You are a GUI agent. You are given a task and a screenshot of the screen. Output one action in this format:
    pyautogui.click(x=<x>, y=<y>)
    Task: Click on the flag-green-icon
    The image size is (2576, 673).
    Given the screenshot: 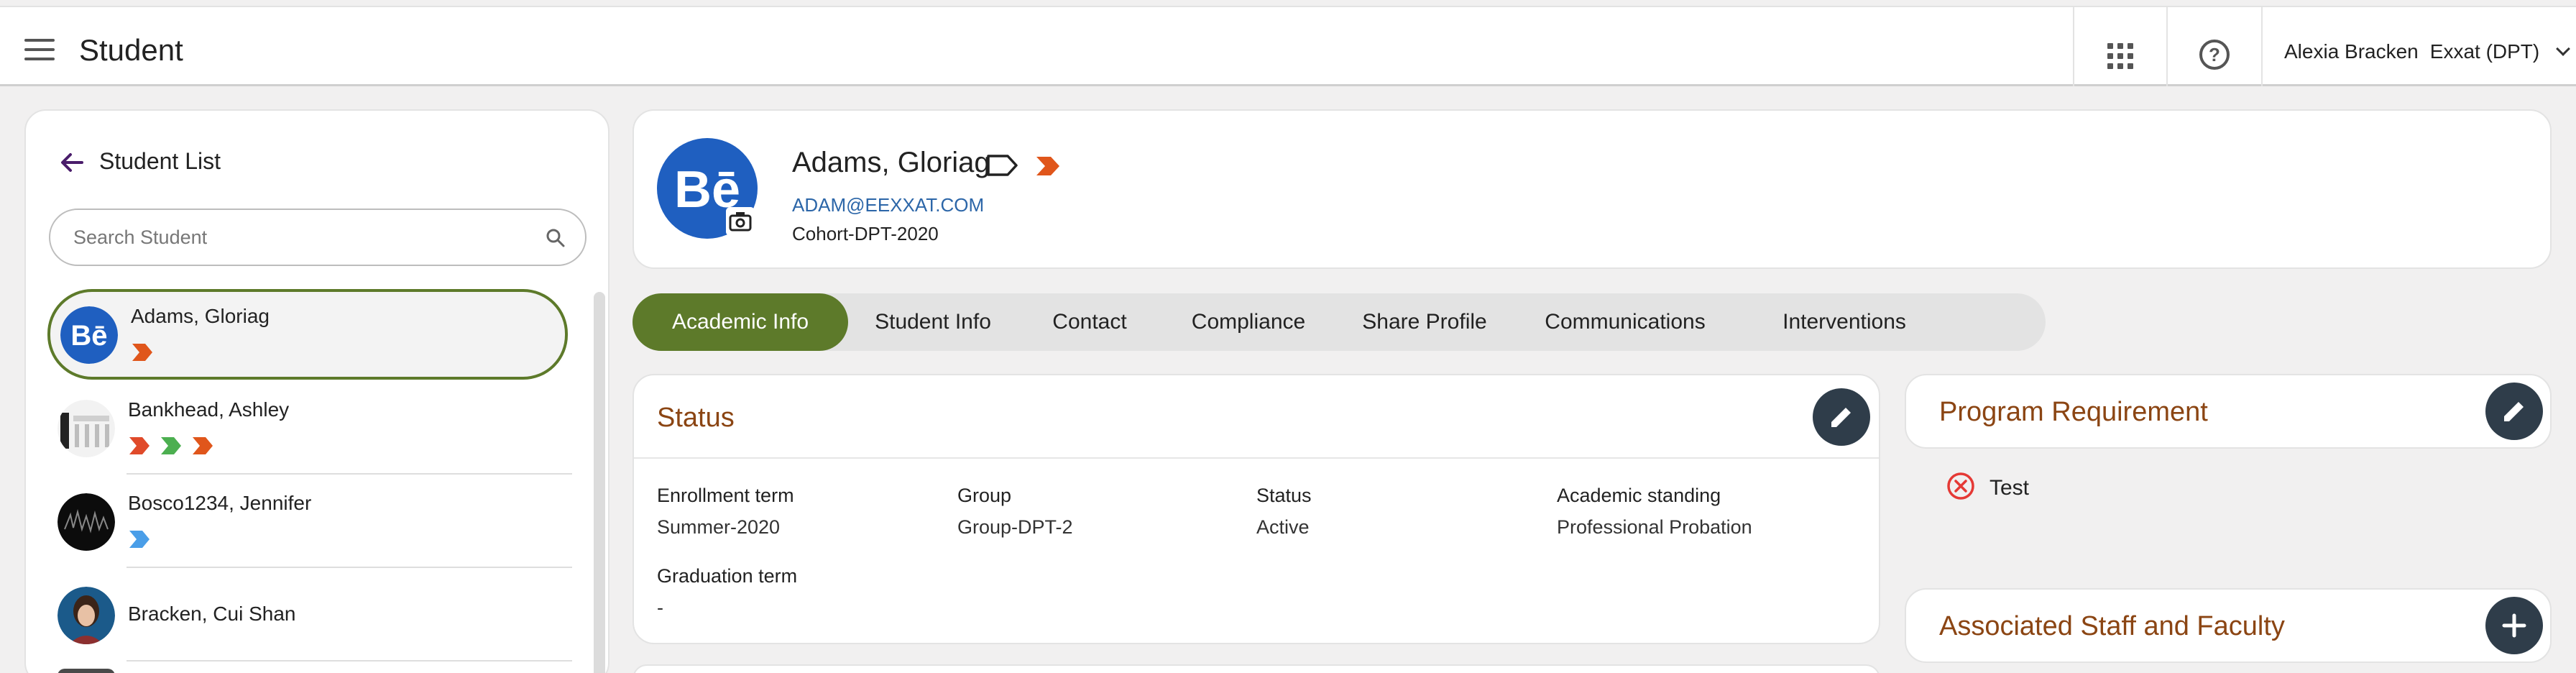 What is the action you would take?
    pyautogui.click(x=171, y=445)
    